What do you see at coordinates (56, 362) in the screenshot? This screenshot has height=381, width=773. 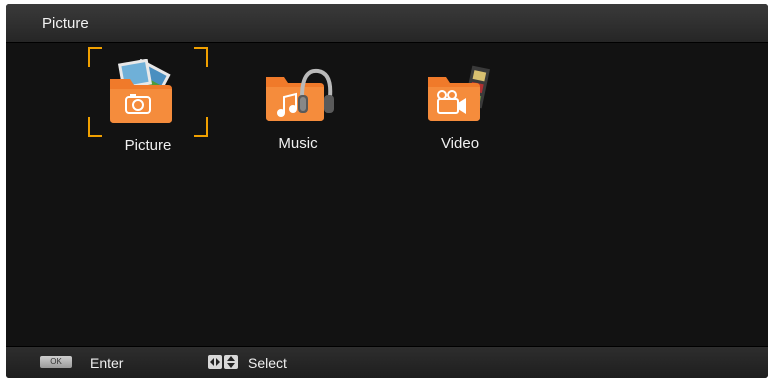 I see `ok-key-icon: OK` at bounding box center [56, 362].